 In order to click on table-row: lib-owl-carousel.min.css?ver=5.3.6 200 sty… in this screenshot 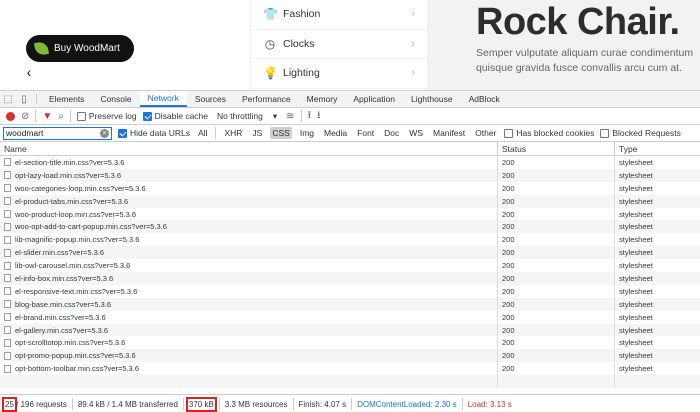, I will do `click(350, 266)`.